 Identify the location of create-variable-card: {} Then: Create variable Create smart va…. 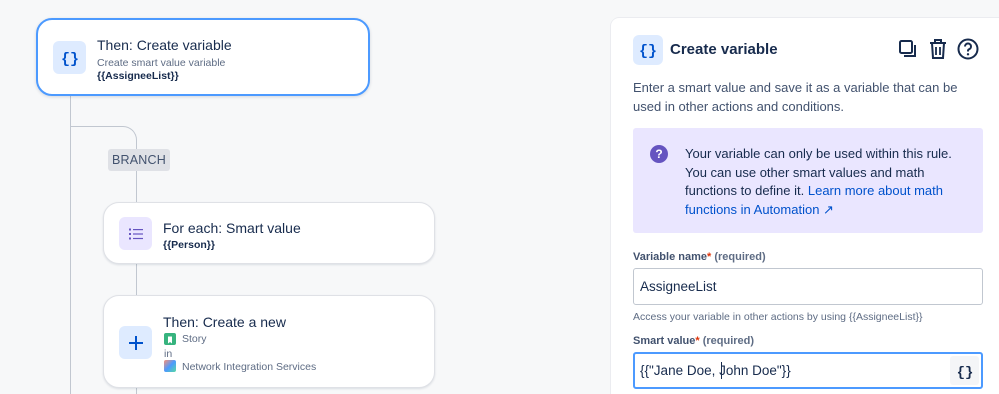
(203, 57).